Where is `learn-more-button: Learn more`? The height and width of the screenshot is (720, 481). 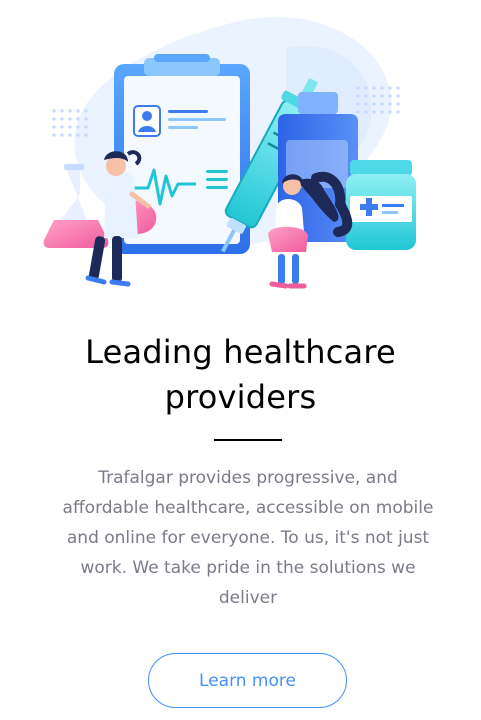
learn-more-button: Learn more is located at coordinates (247, 680).